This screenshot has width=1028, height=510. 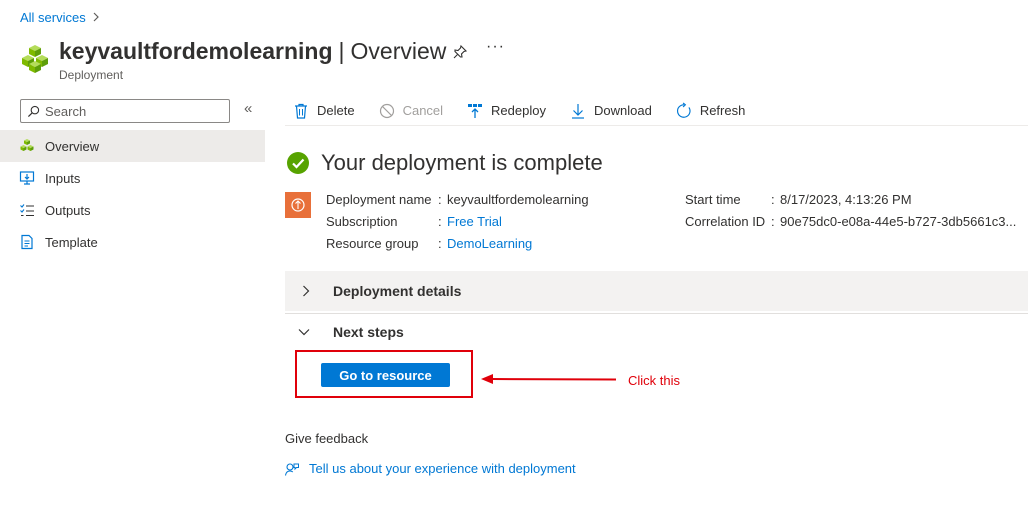 What do you see at coordinates (372, 243) in the screenshot?
I see `resource-group-label: Resource group` at bounding box center [372, 243].